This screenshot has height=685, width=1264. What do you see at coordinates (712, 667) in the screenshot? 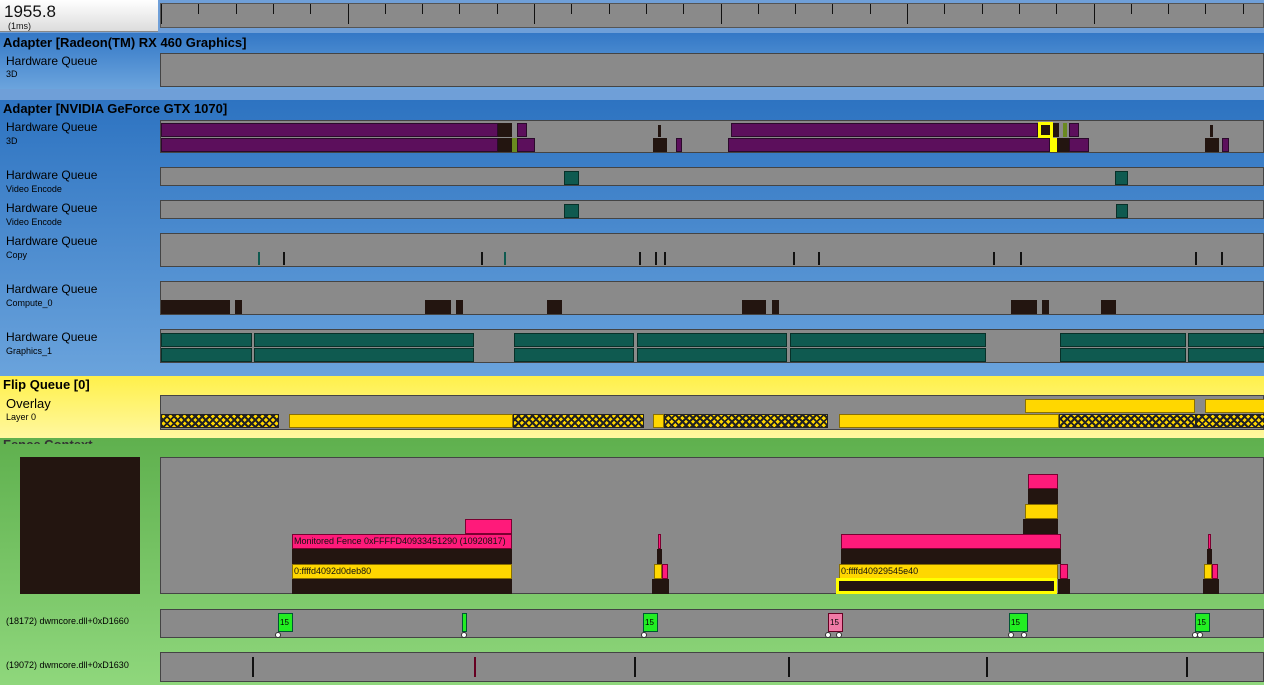
I see `thread-19072-track` at bounding box center [712, 667].